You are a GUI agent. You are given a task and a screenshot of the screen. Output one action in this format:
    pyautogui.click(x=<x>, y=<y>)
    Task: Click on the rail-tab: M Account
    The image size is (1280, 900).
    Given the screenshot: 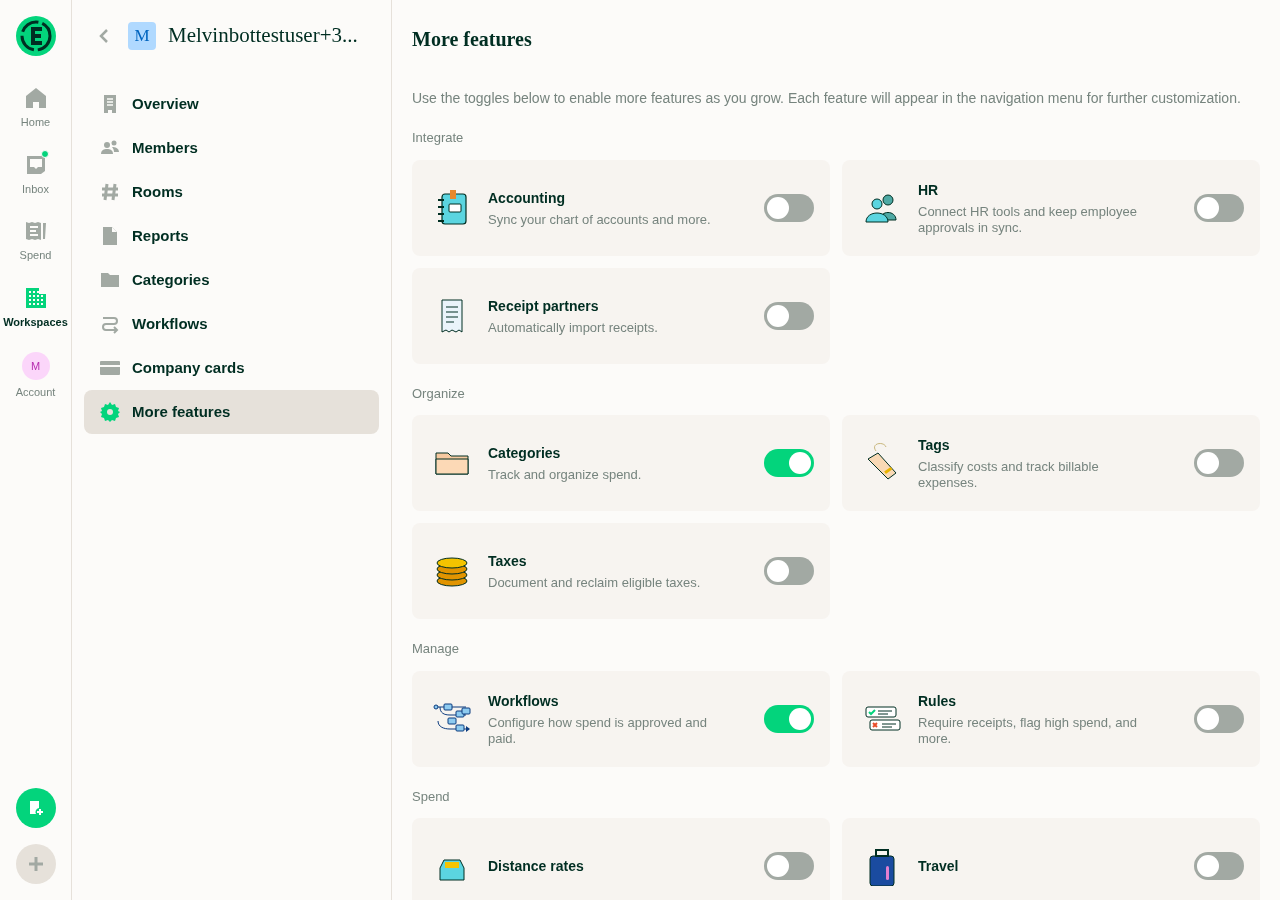 What is the action you would take?
    pyautogui.click(x=35, y=376)
    